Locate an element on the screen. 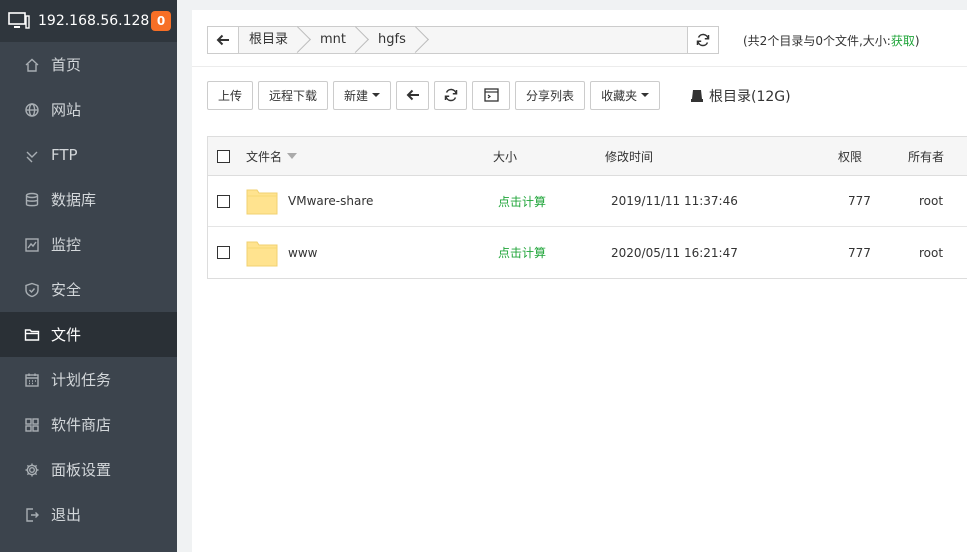 This screenshot has width=967, height=552. sidebar-item-monitor: 监控 is located at coordinates (88, 244).